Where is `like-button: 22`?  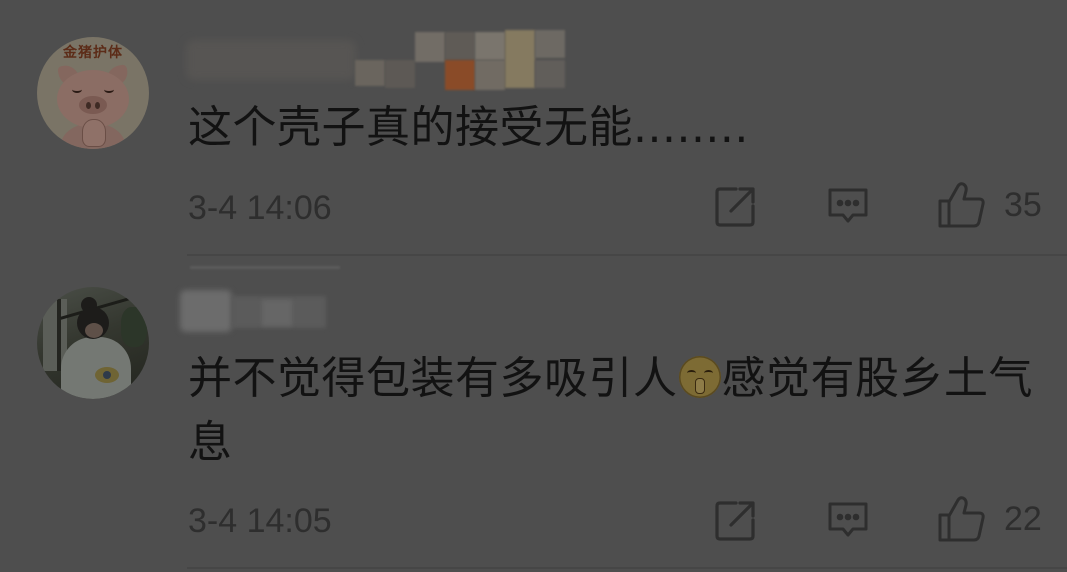
like-button: 22 is located at coordinates (989, 519).